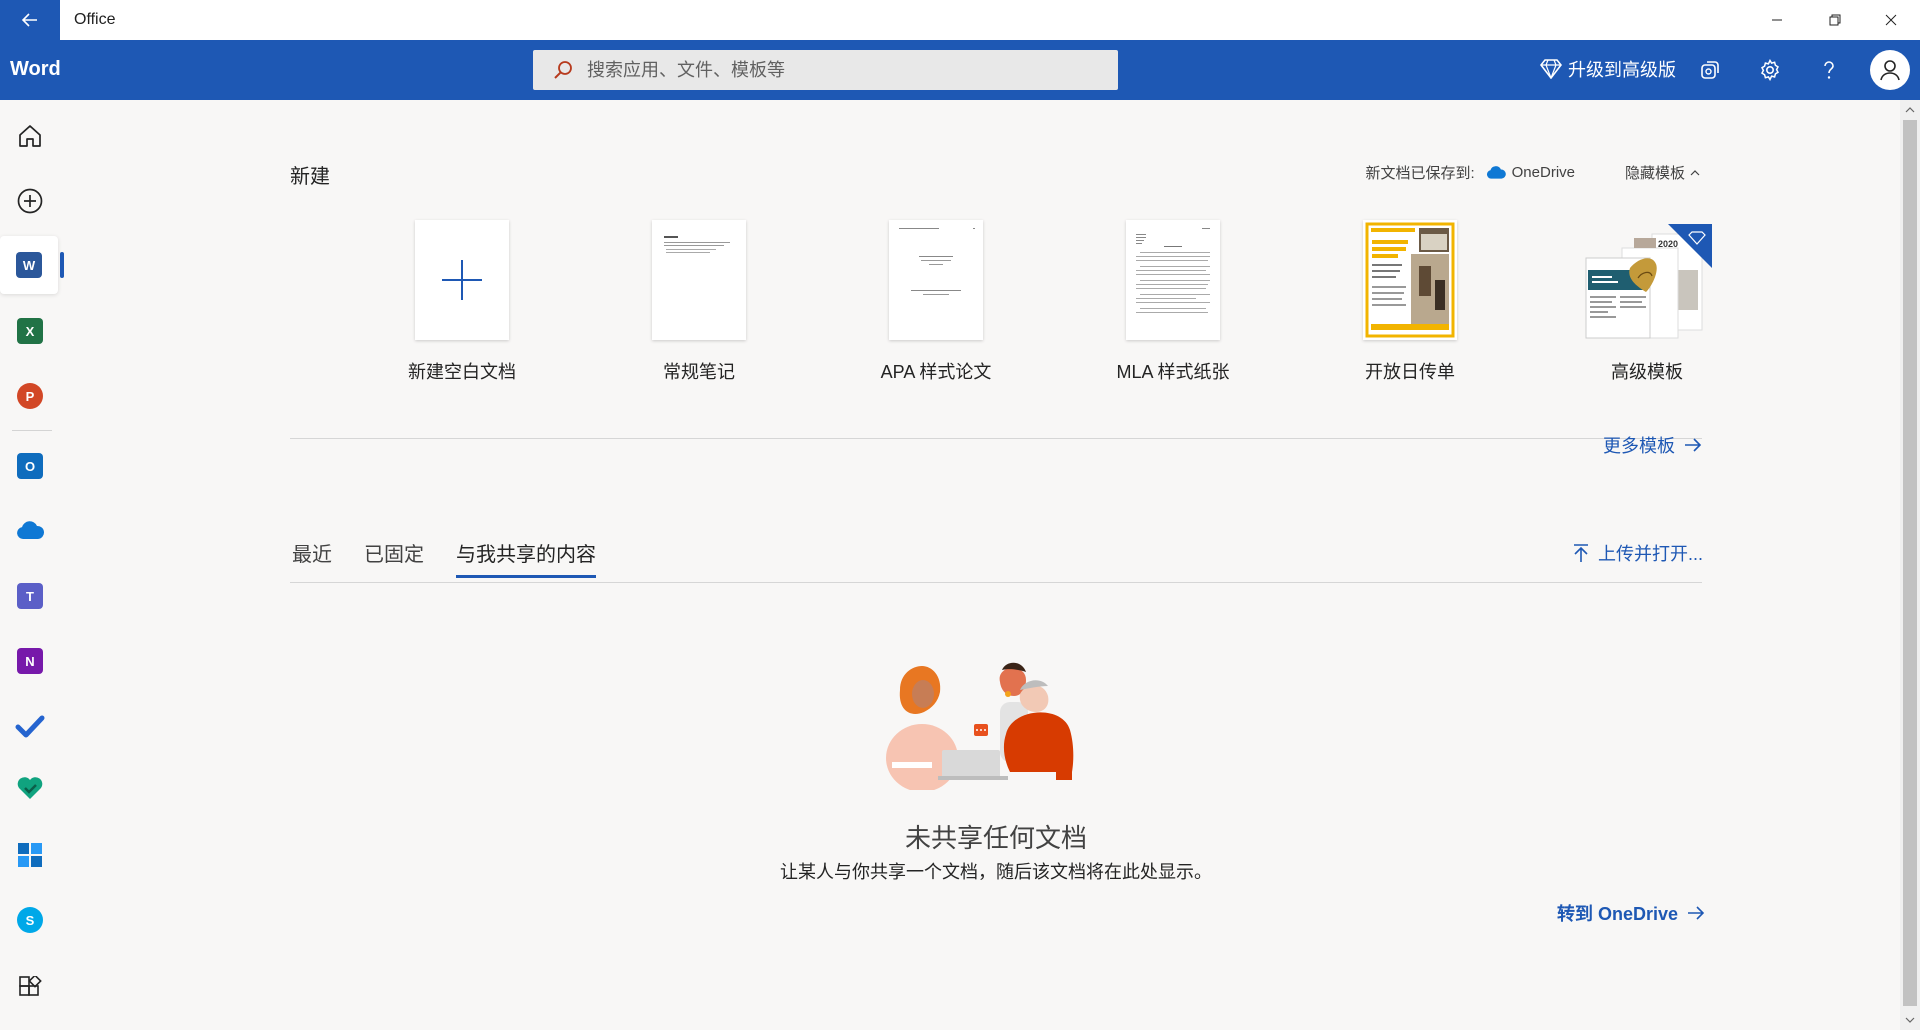  I want to click on back-button, so click(30, 20).